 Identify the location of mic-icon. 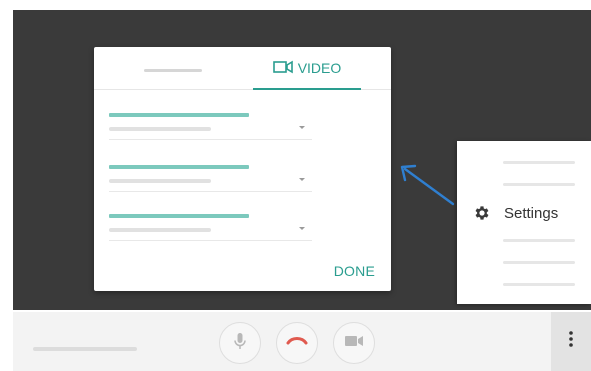
(240, 343).